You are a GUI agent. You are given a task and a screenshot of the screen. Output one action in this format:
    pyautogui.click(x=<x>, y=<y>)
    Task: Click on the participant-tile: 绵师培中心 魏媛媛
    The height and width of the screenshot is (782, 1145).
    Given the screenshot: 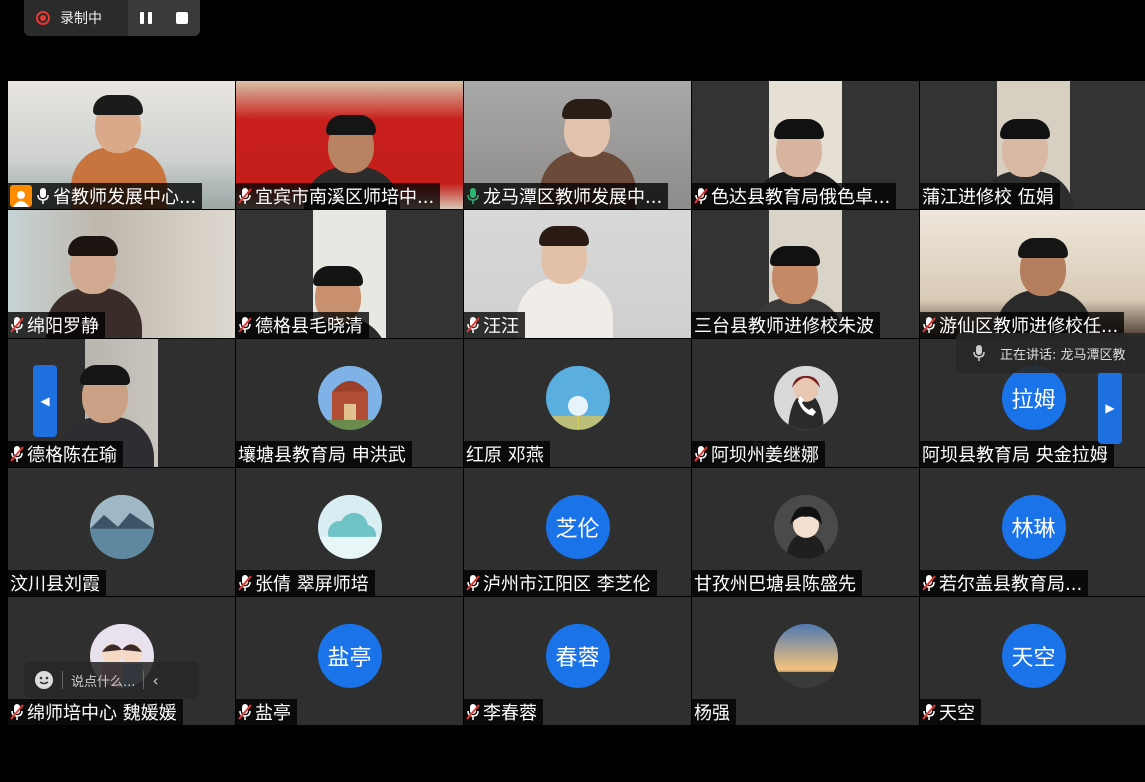 What is the action you would take?
    pyautogui.click(x=121, y=661)
    